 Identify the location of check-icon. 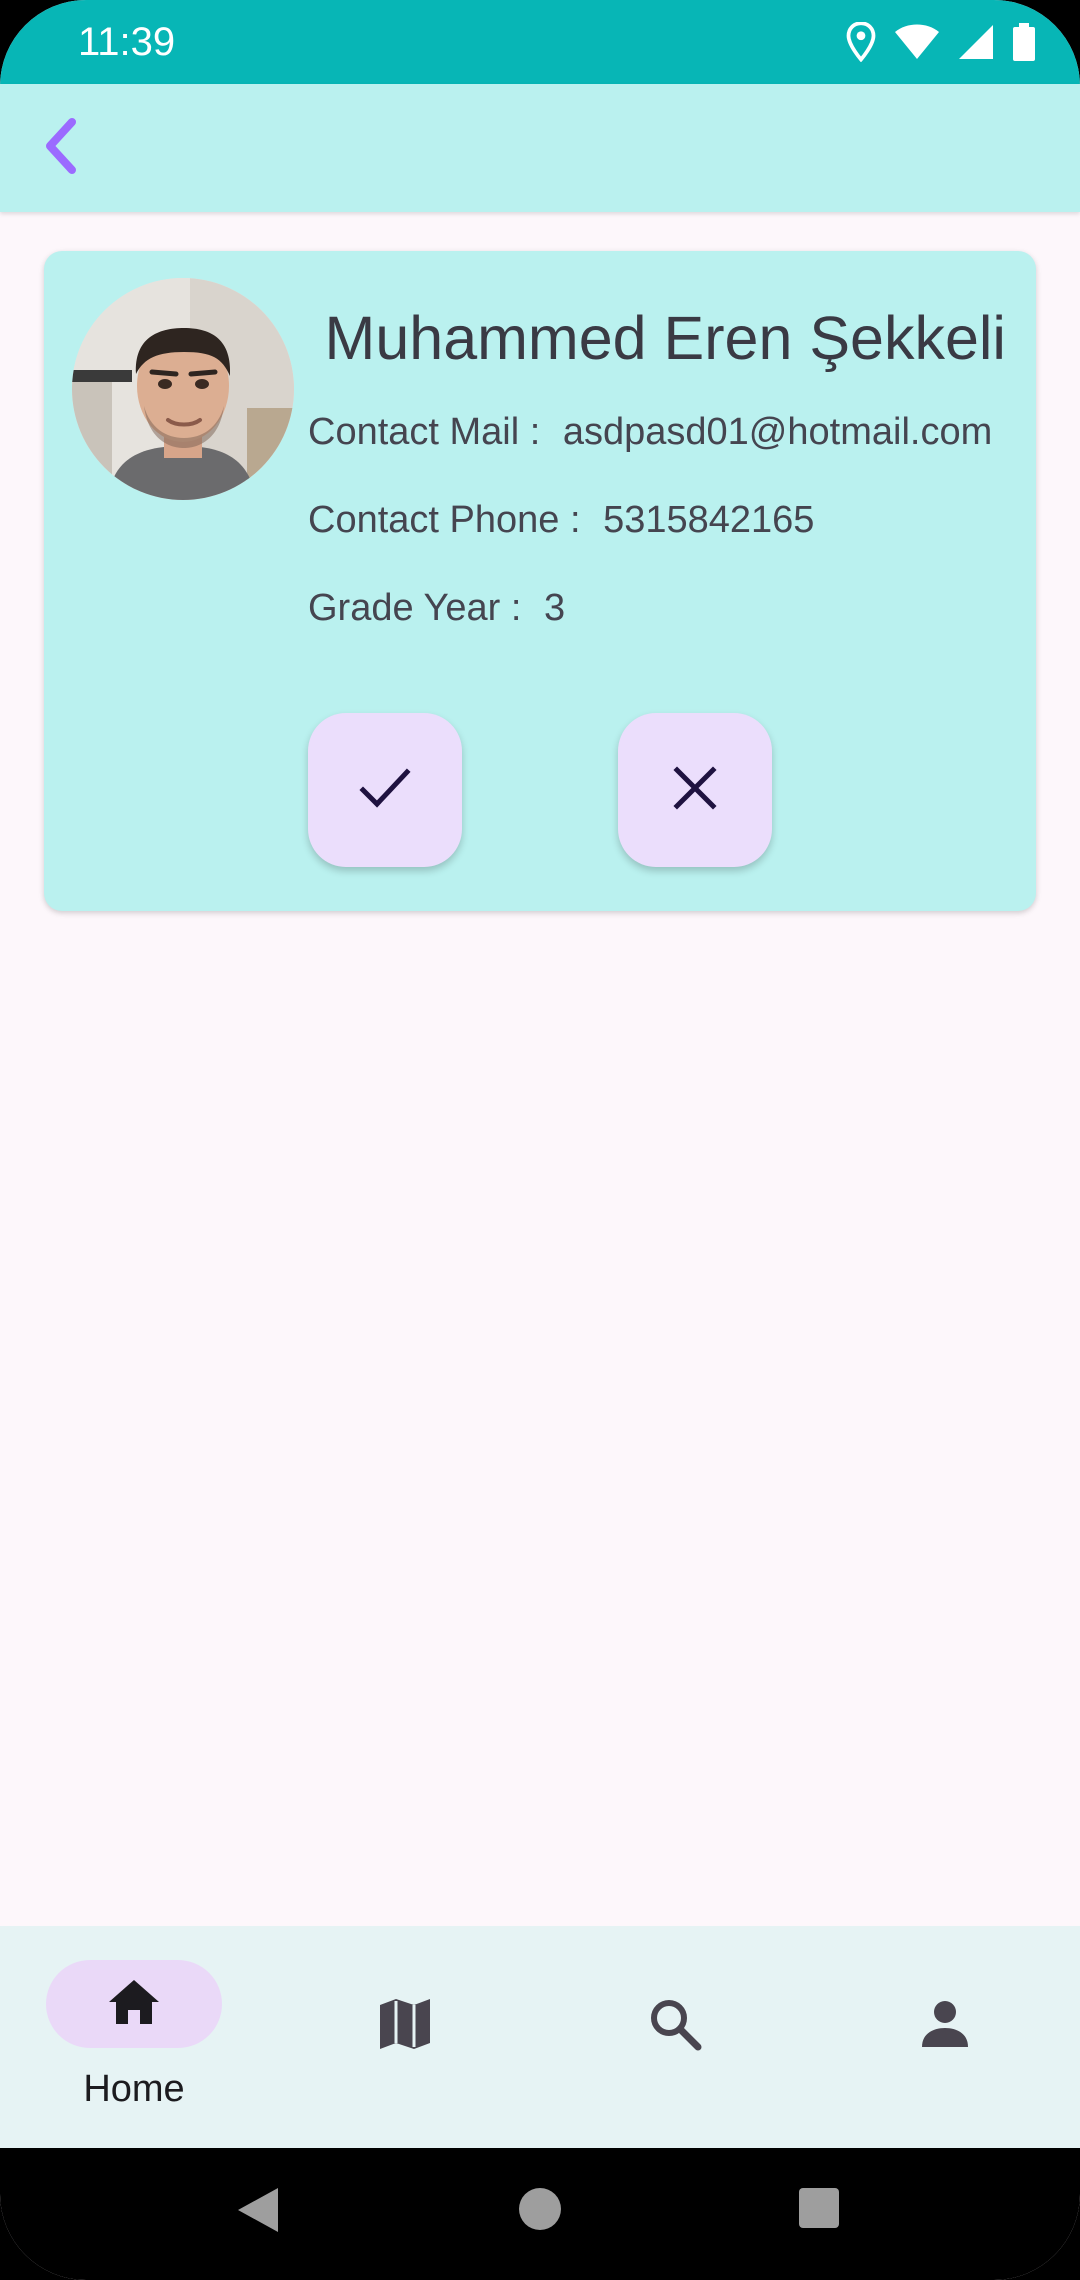
(385, 790).